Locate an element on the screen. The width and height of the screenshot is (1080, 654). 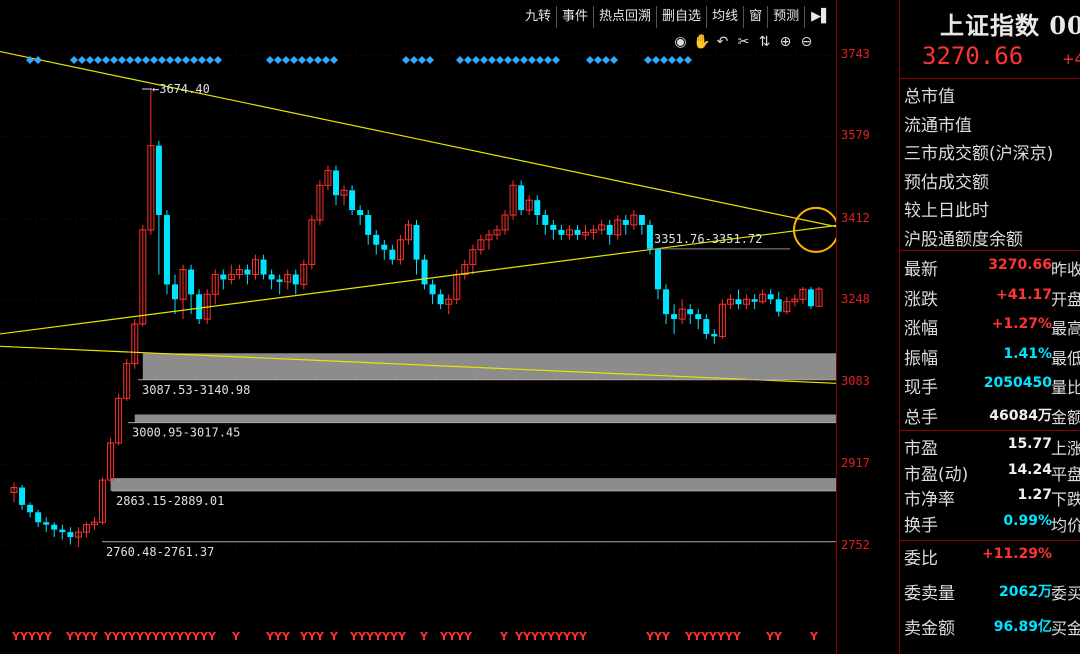
toolbar-button-2: 热点回溯 is located at coordinates (626, 17).